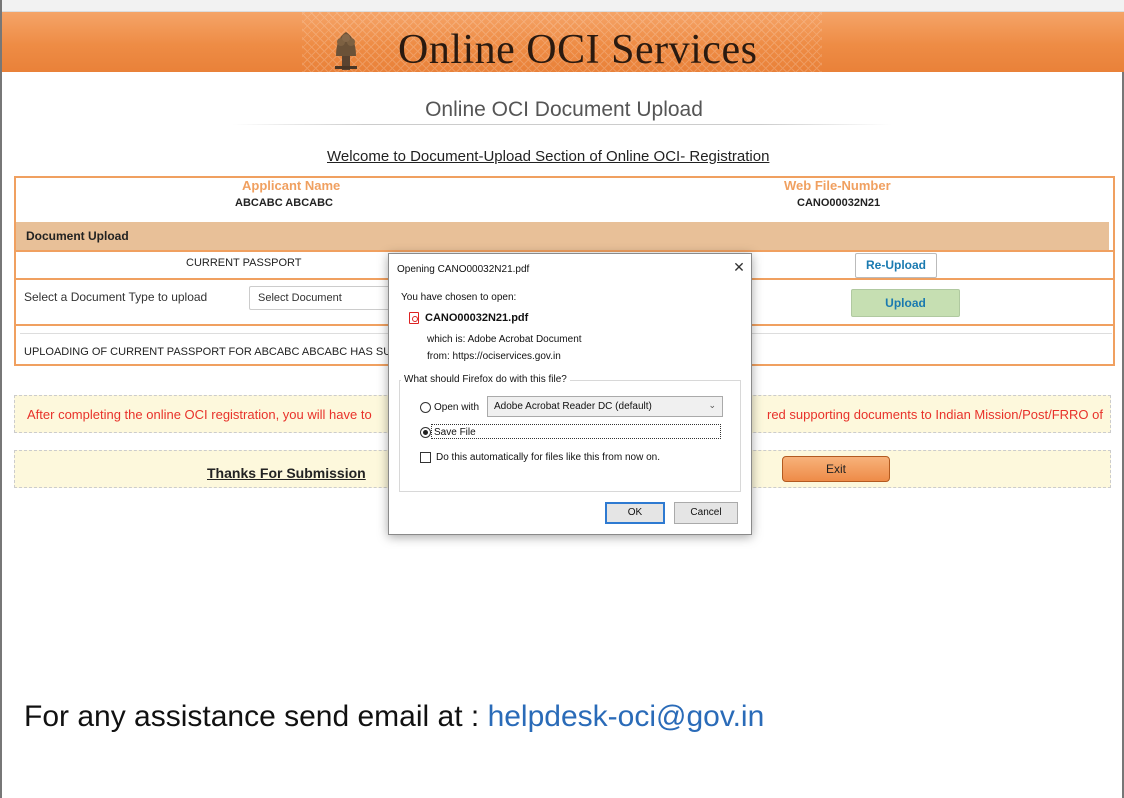 The height and width of the screenshot is (798, 1124). I want to click on open-with-app-select: Adobe Acrobat Reader DC (default) ⌄, so click(605, 406).